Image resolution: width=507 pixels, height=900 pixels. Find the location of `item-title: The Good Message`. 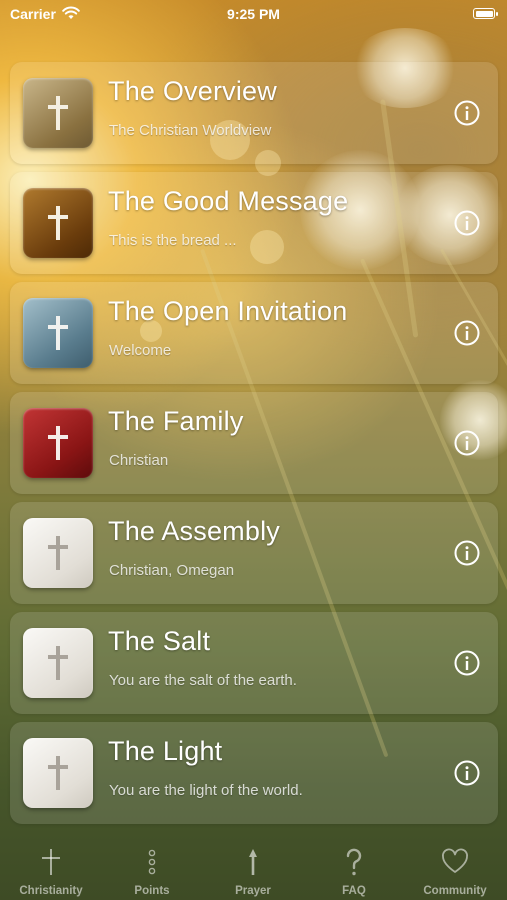

item-title: The Good Message is located at coordinates (228, 201).